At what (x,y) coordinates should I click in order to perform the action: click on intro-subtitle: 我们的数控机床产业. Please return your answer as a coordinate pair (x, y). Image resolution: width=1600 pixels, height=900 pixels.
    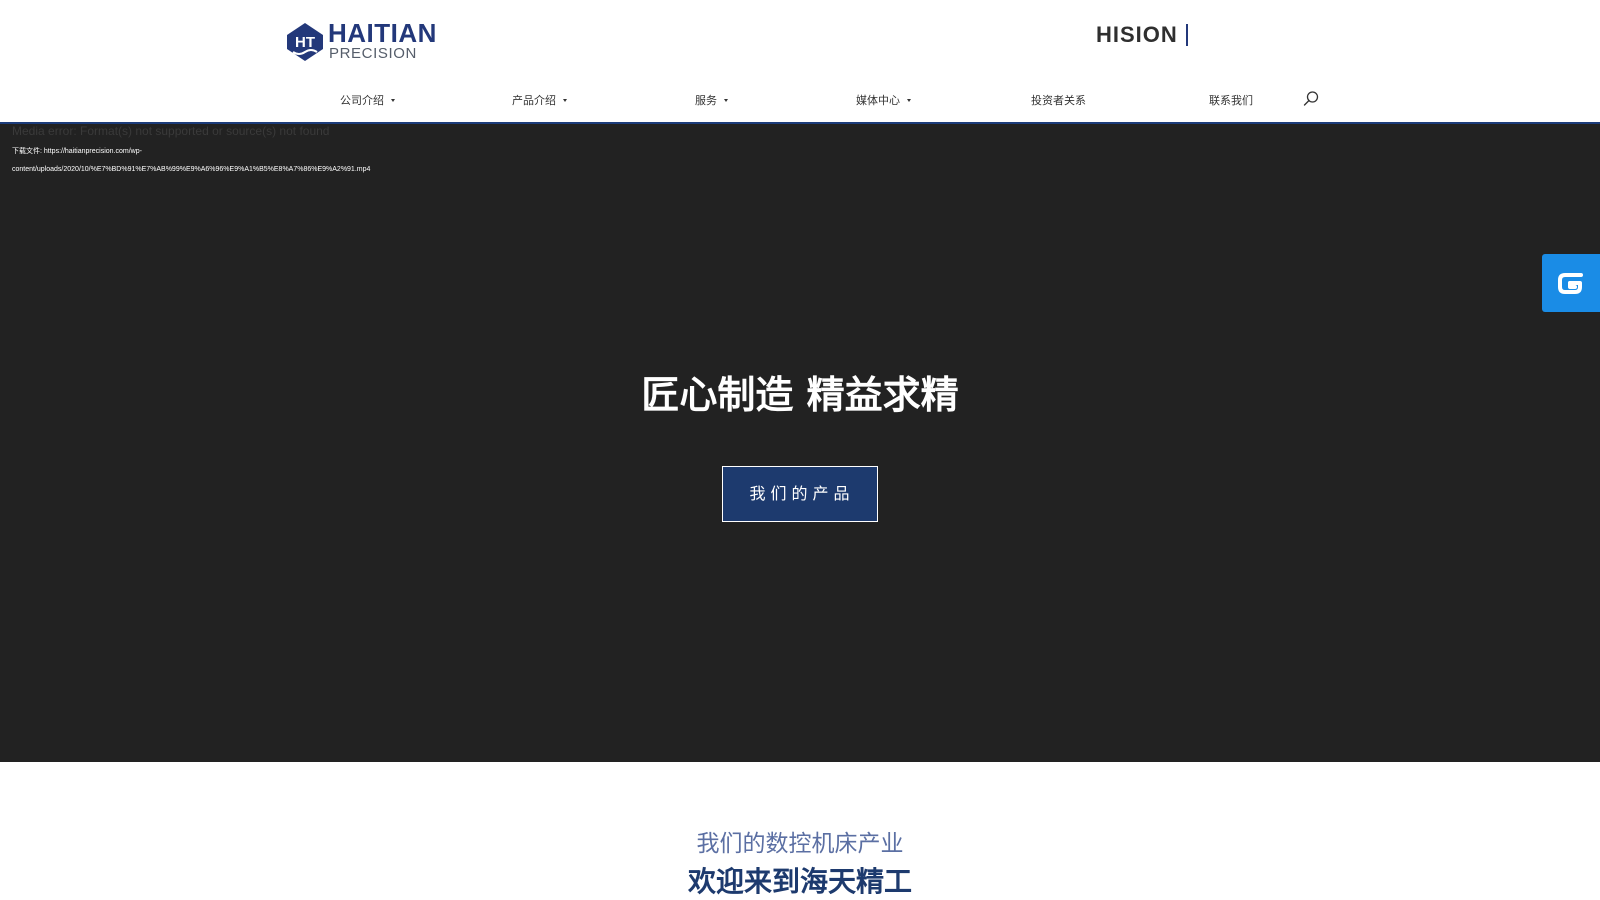
    Looking at the image, I should click on (800, 844).